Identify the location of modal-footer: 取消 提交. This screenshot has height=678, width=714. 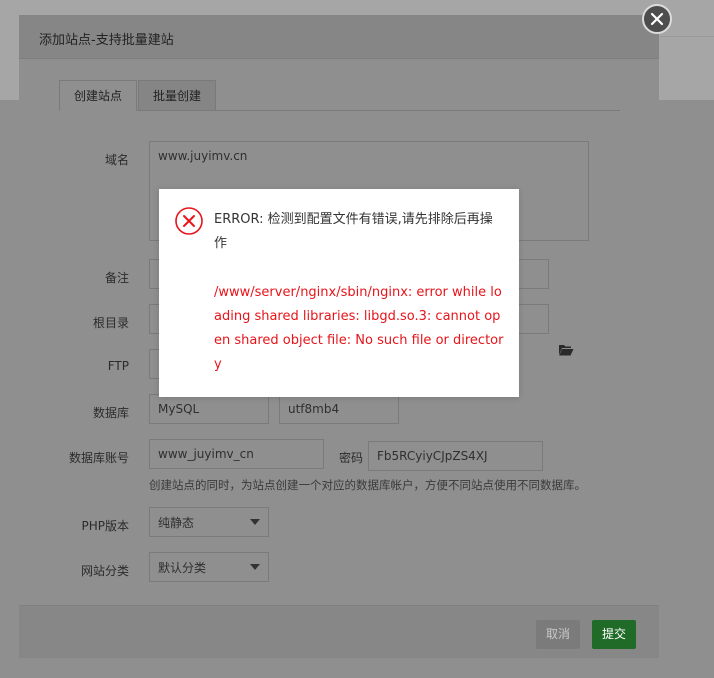
(339, 631).